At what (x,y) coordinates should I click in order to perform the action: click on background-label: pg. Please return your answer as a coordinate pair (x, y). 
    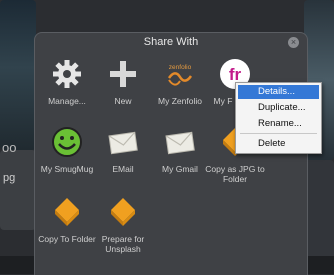
    Looking at the image, I should click on (9, 178).